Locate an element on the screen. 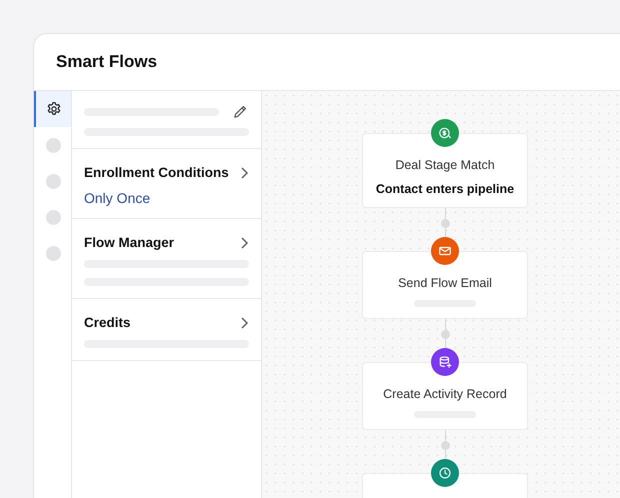 This screenshot has width=620, height=498. step-subtitle: Contact enters pipeline is located at coordinates (445, 189).